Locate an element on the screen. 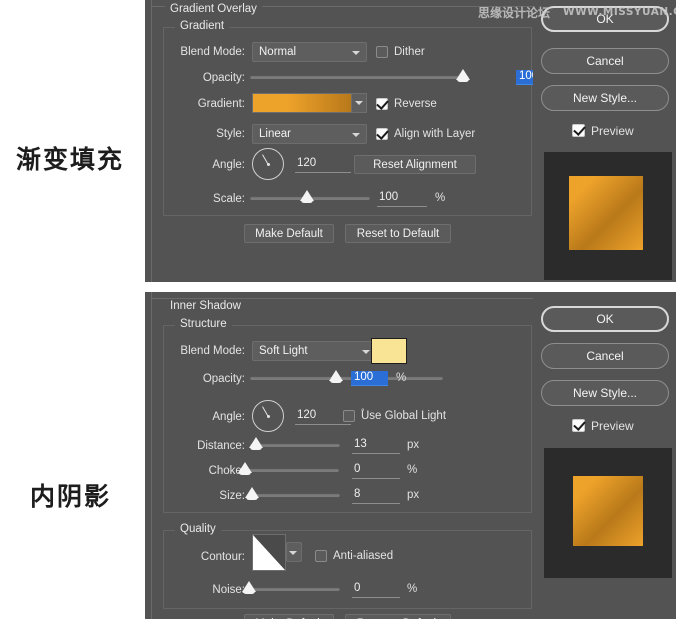 The width and height of the screenshot is (676, 619). preview-checkbox is located at coordinates (579, 130).